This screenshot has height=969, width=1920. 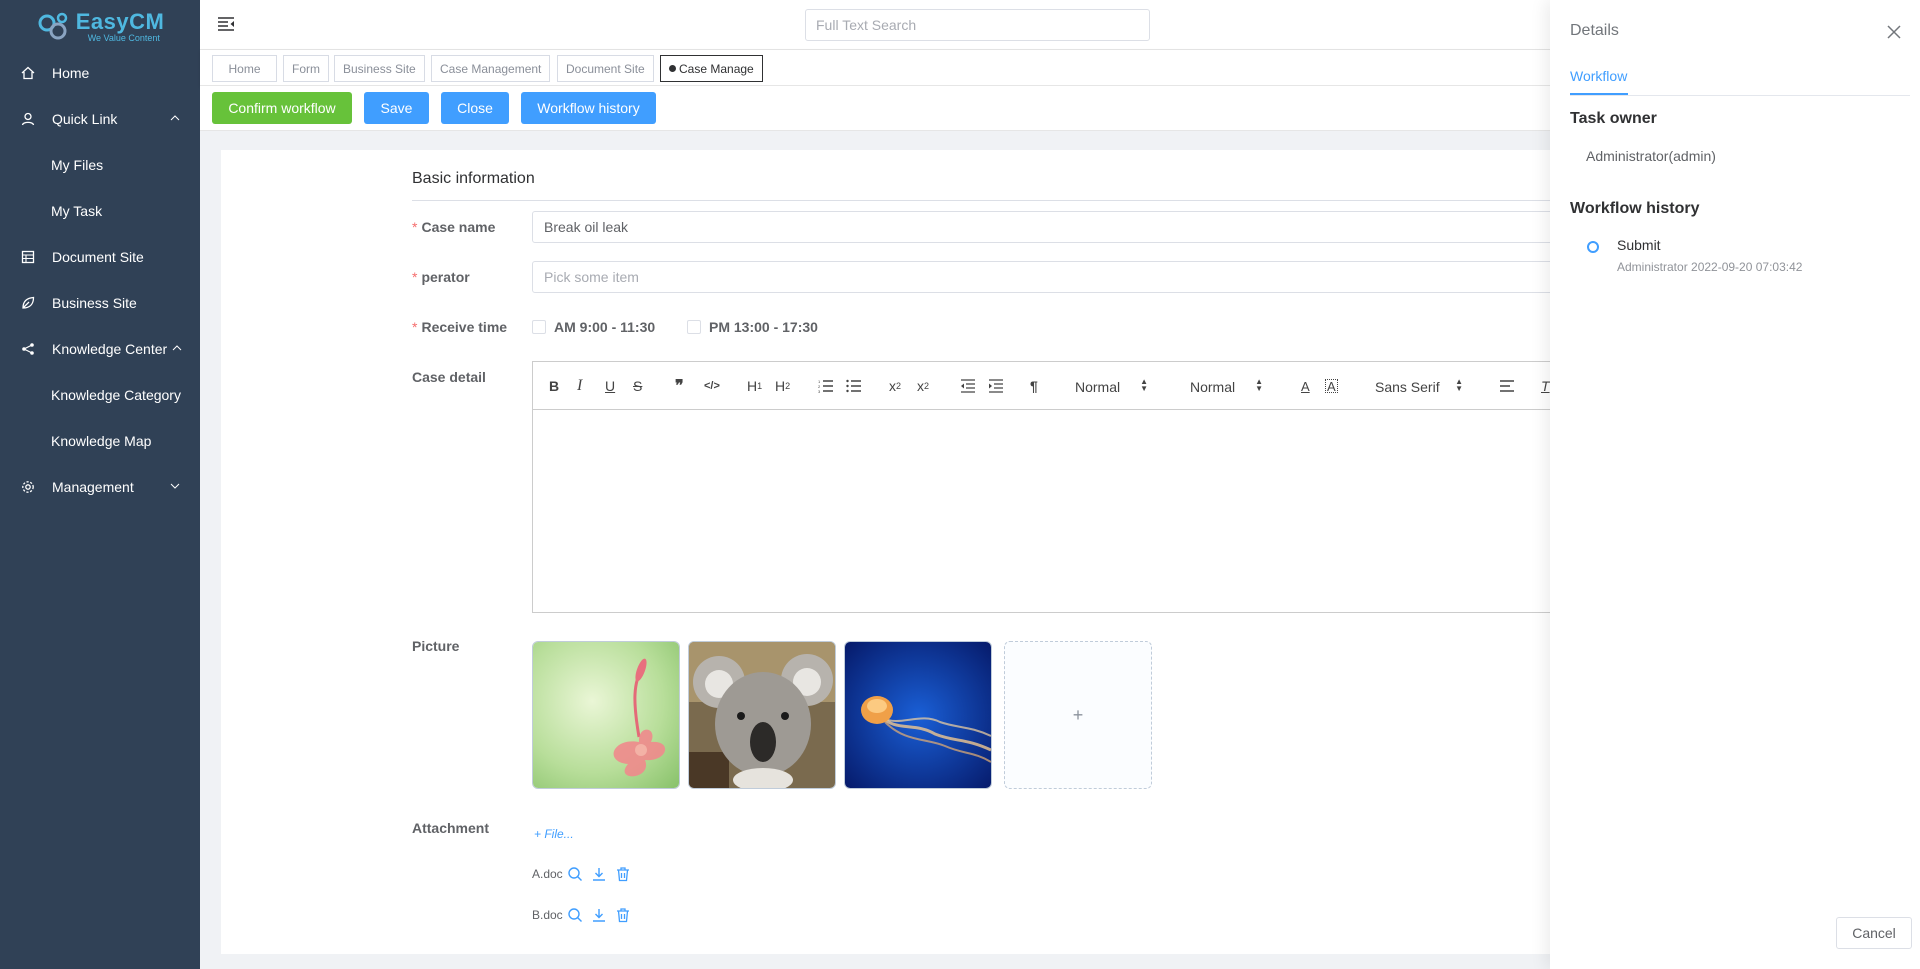 I want to click on logo-icon, so click(x=52, y=26).